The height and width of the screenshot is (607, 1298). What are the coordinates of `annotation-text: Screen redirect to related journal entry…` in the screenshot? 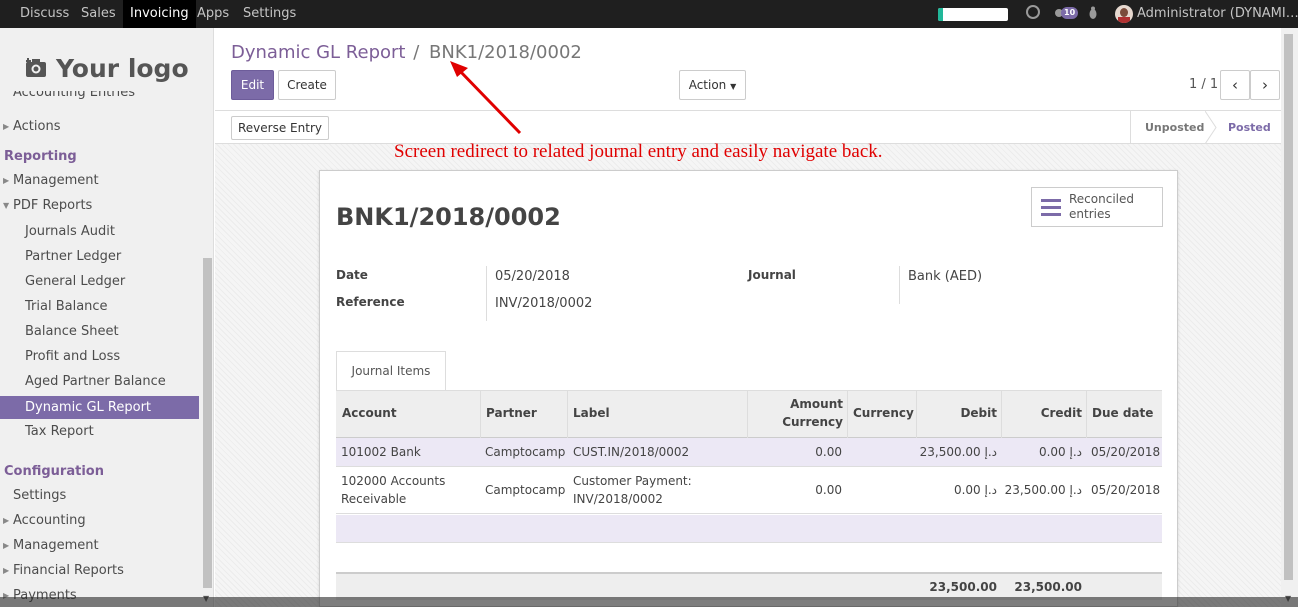 It's located at (638, 151).